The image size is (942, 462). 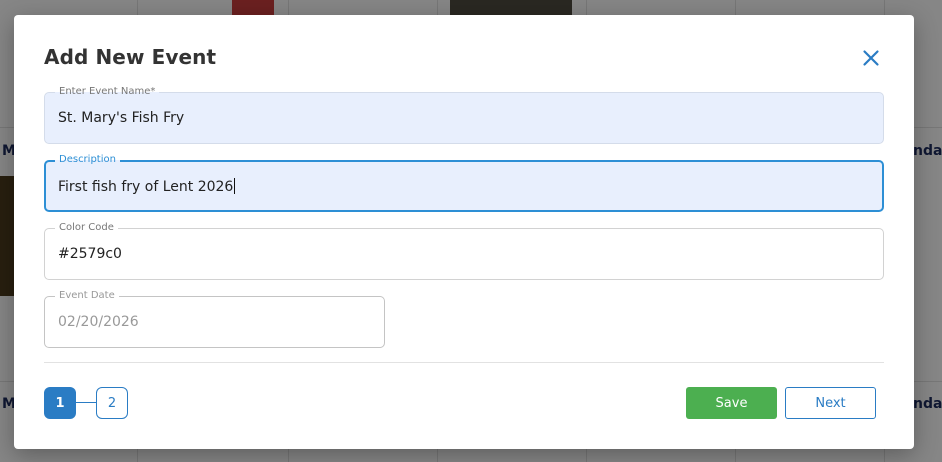 I want to click on step-1-indicator: 1, so click(x=60, y=403).